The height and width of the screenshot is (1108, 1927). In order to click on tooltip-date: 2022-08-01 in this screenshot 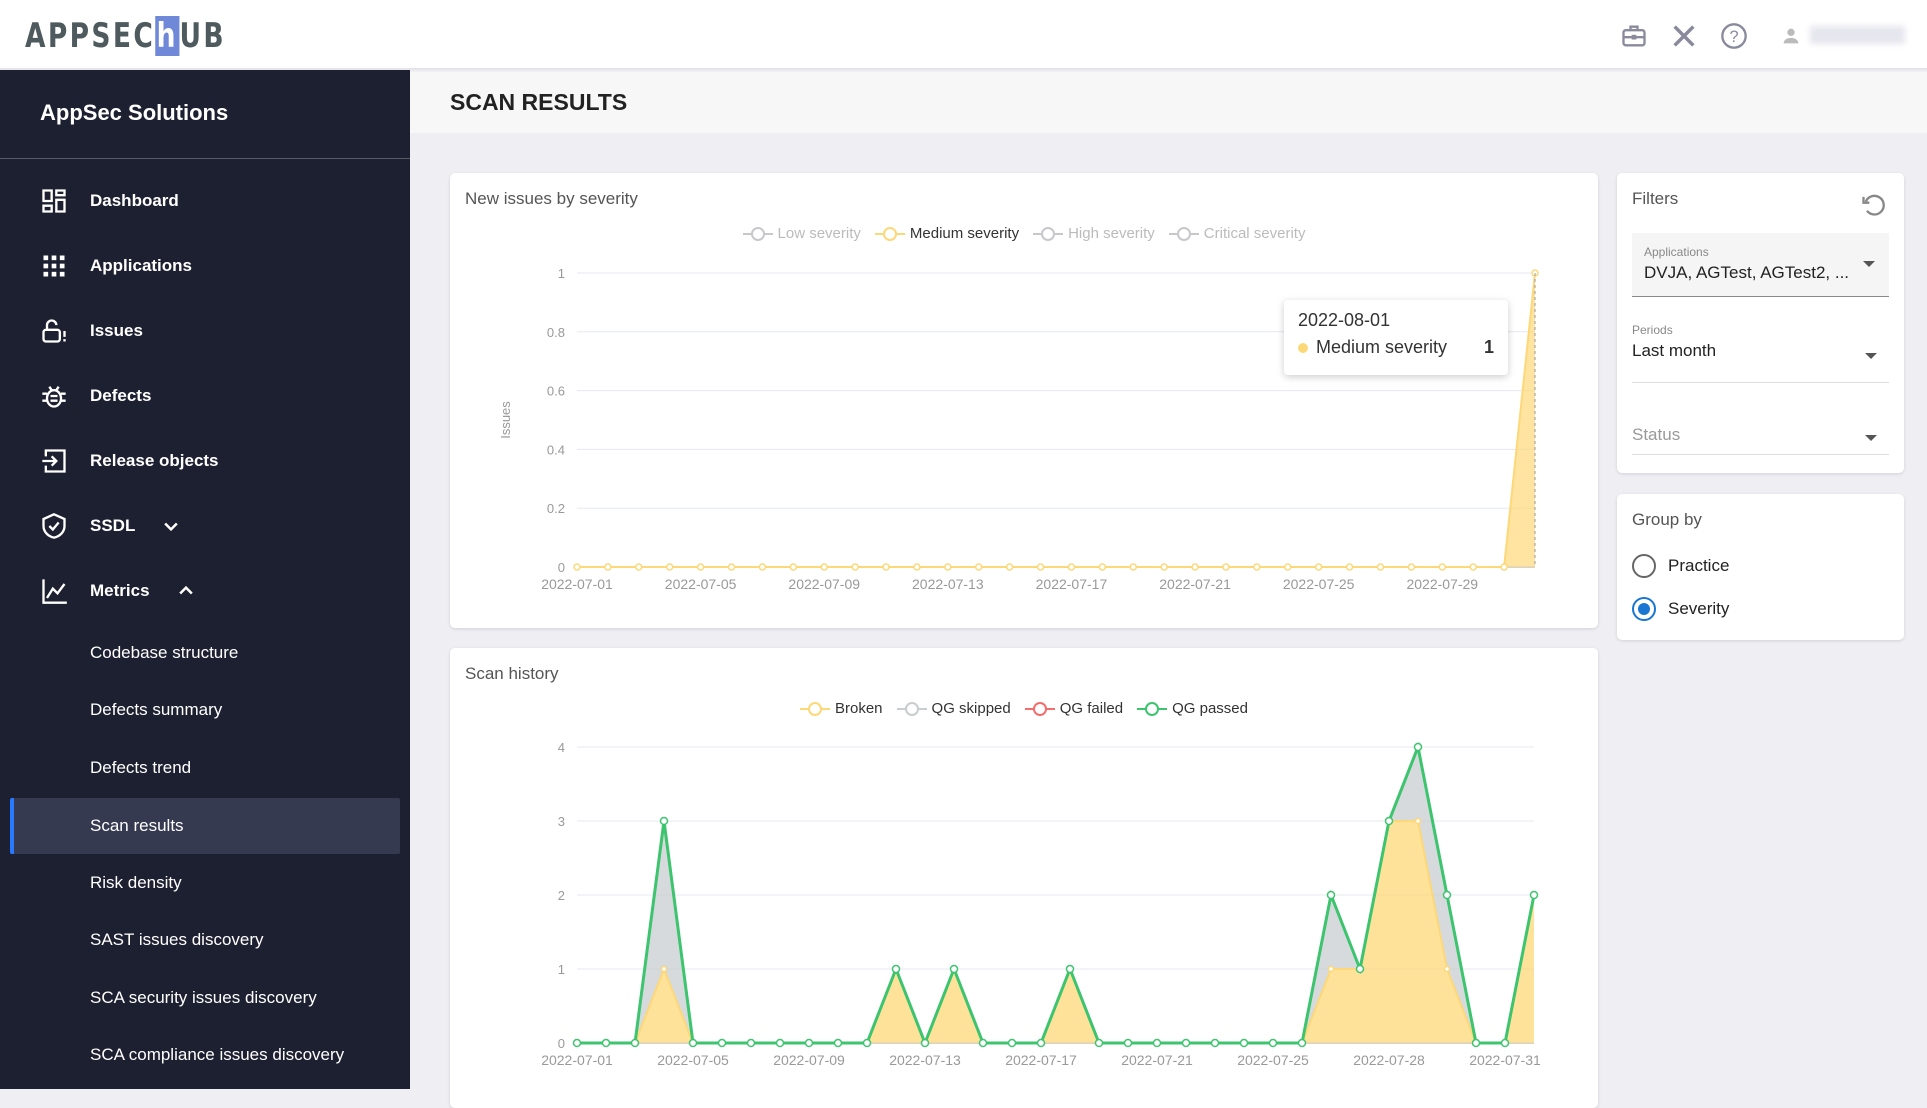, I will do `click(1344, 320)`.